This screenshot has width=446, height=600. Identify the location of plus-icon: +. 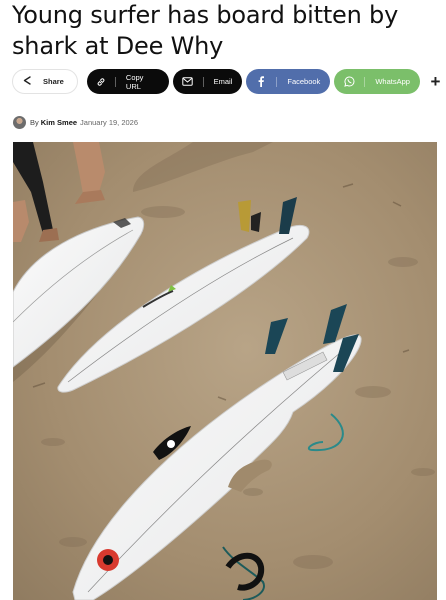
(435, 81).